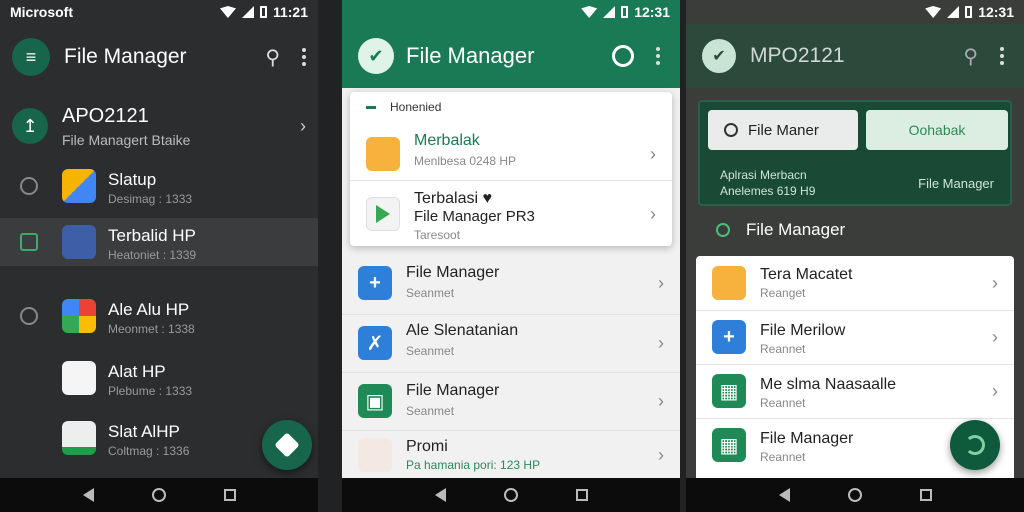  What do you see at coordinates (763, 175) in the screenshot?
I see `banner-line1: Aplrasi Merbacn` at bounding box center [763, 175].